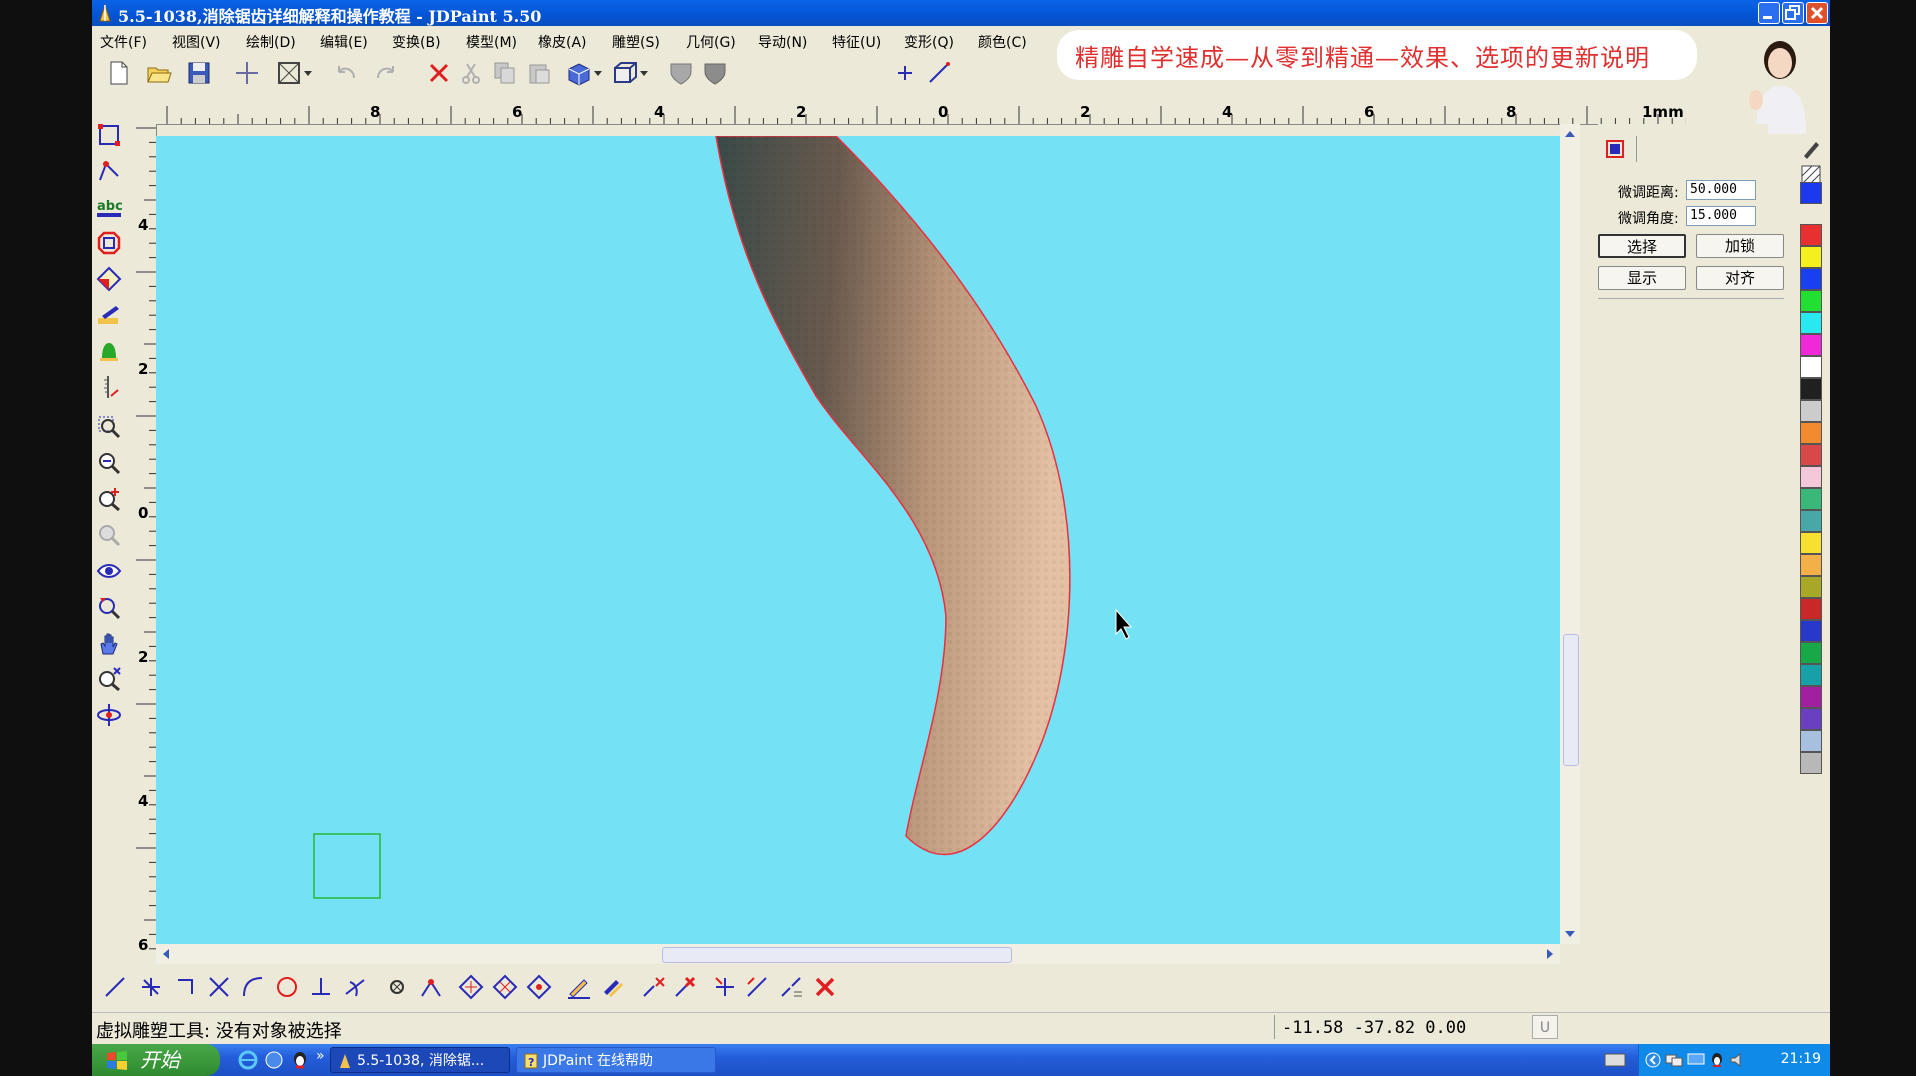 The width and height of the screenshot is (1916, 1076). I want to click on snap-line-icon, so click(115, 987).